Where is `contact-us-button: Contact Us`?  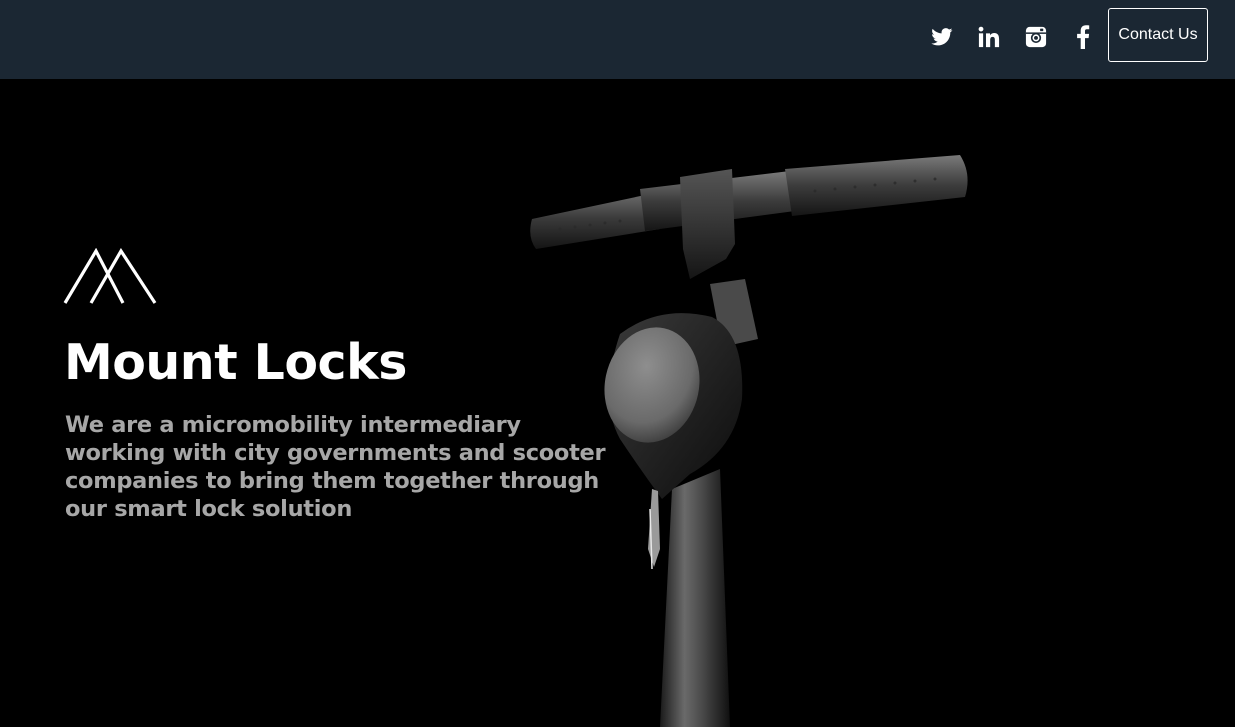 contact-us-button: Contact Us is located at coordinates (1158, 35).